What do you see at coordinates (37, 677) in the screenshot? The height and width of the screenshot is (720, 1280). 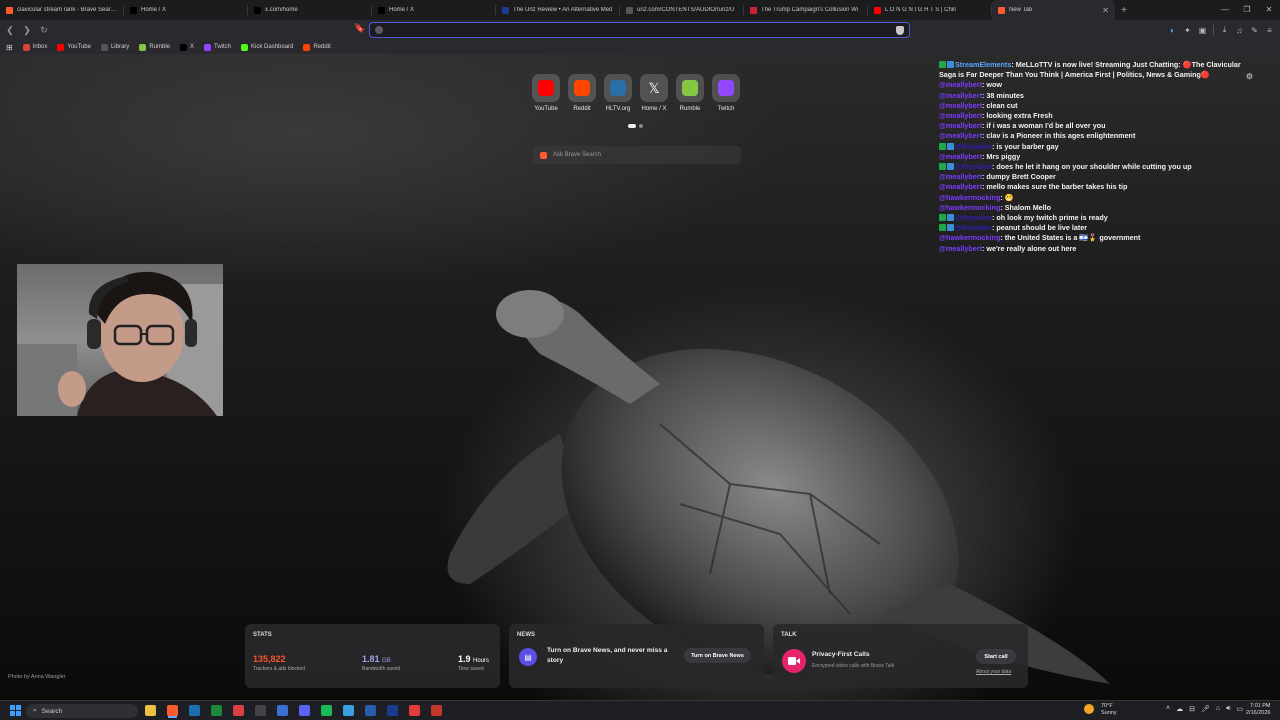 I see `photo-credit: Photo by Anna Wangler` at bounding box center [37, 677].